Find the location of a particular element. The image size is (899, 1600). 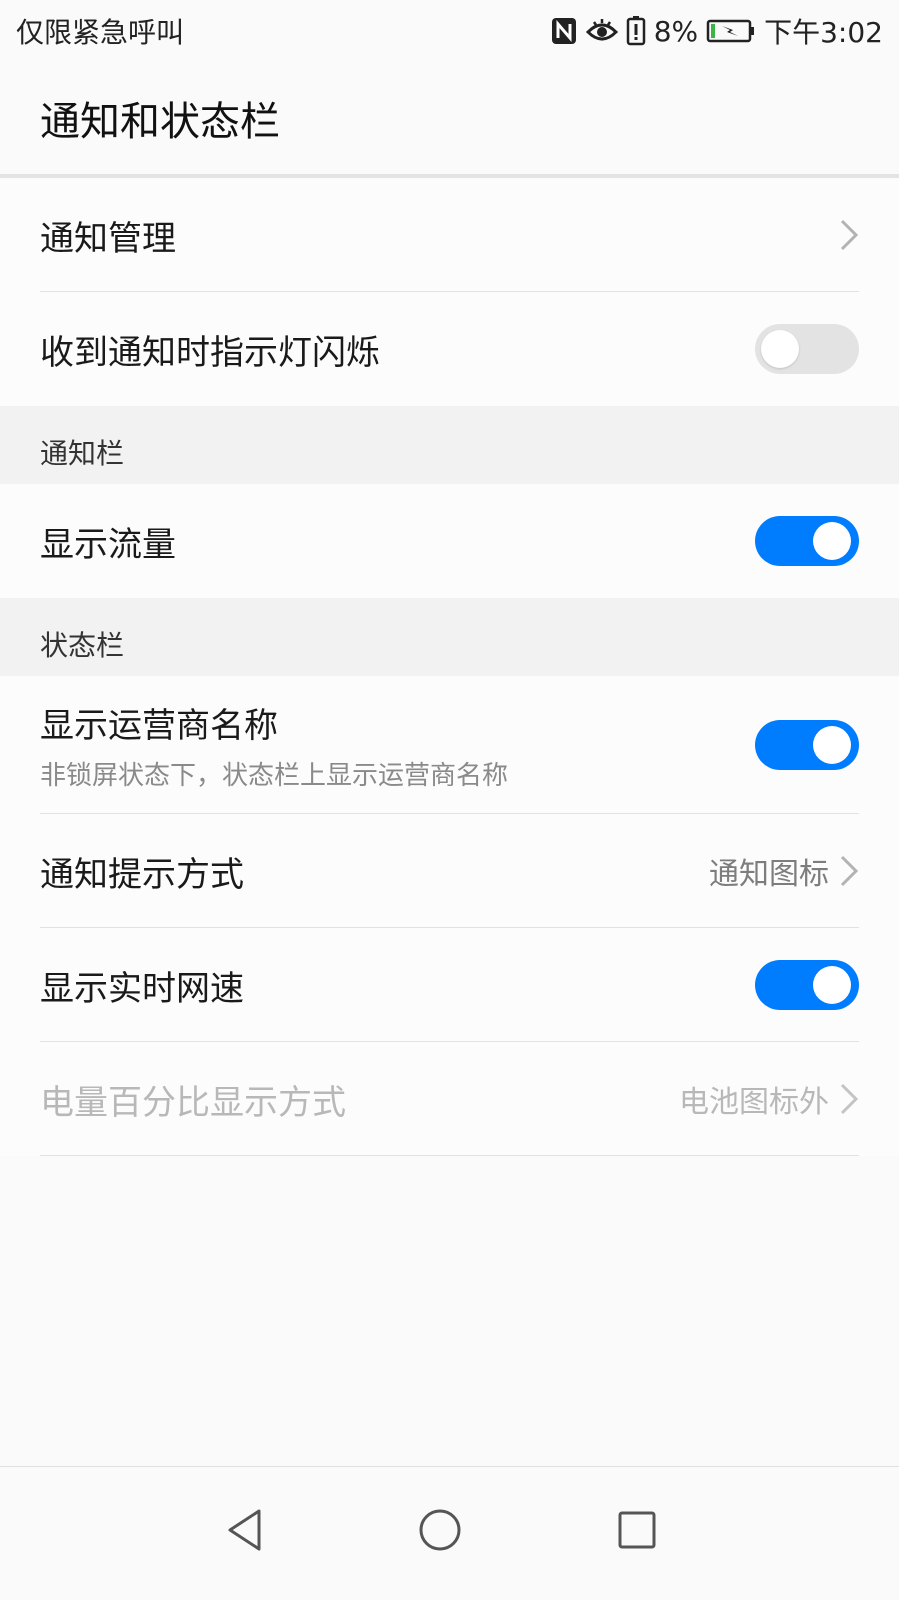

battery-percent-style-row: 电量百分比显示方式 电池图标外 is located at coordinates (449, 1099).